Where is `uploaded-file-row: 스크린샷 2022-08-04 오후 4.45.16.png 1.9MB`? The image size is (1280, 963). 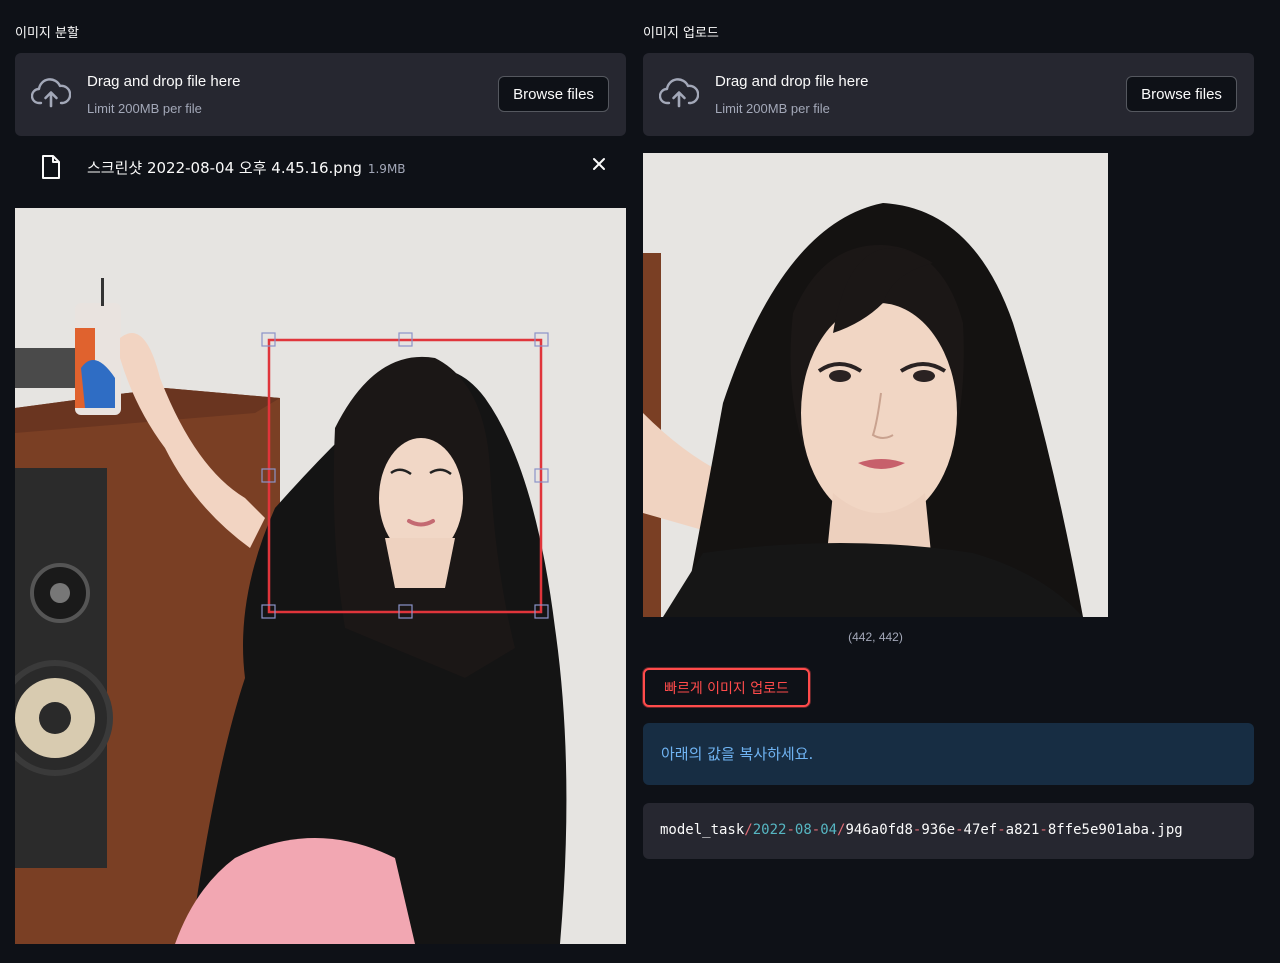 uploaded-file-row: 스크린샷 2022-08-04 오후 4.45.16.png 1.9MB is located at coordinates (320, 167).